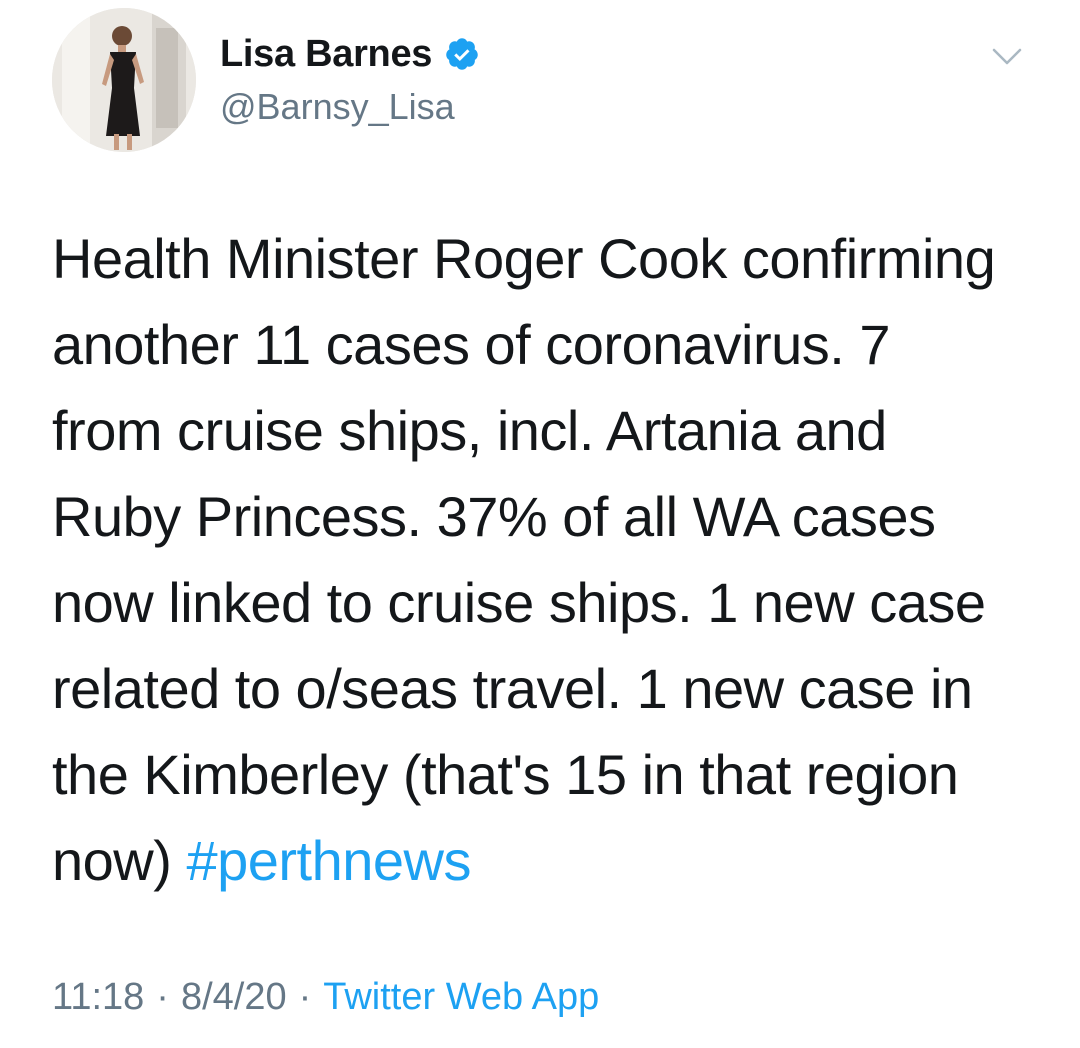 The height and width of the screenshot is (1048, 1080). What do you see at coordinates (505, 774) in the screenshot?
I see `tweet-text-line: the Kimberley (that's 15 in that region` at bounding box center [505, 774].